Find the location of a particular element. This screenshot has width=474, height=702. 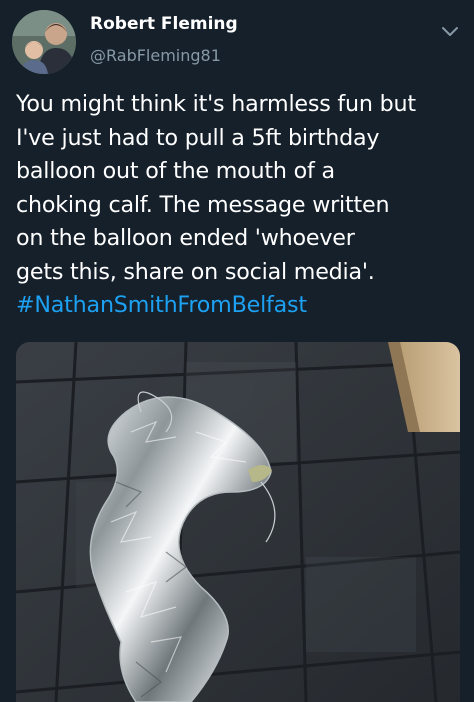

avatar-photo is located at coordinates (44, 42).